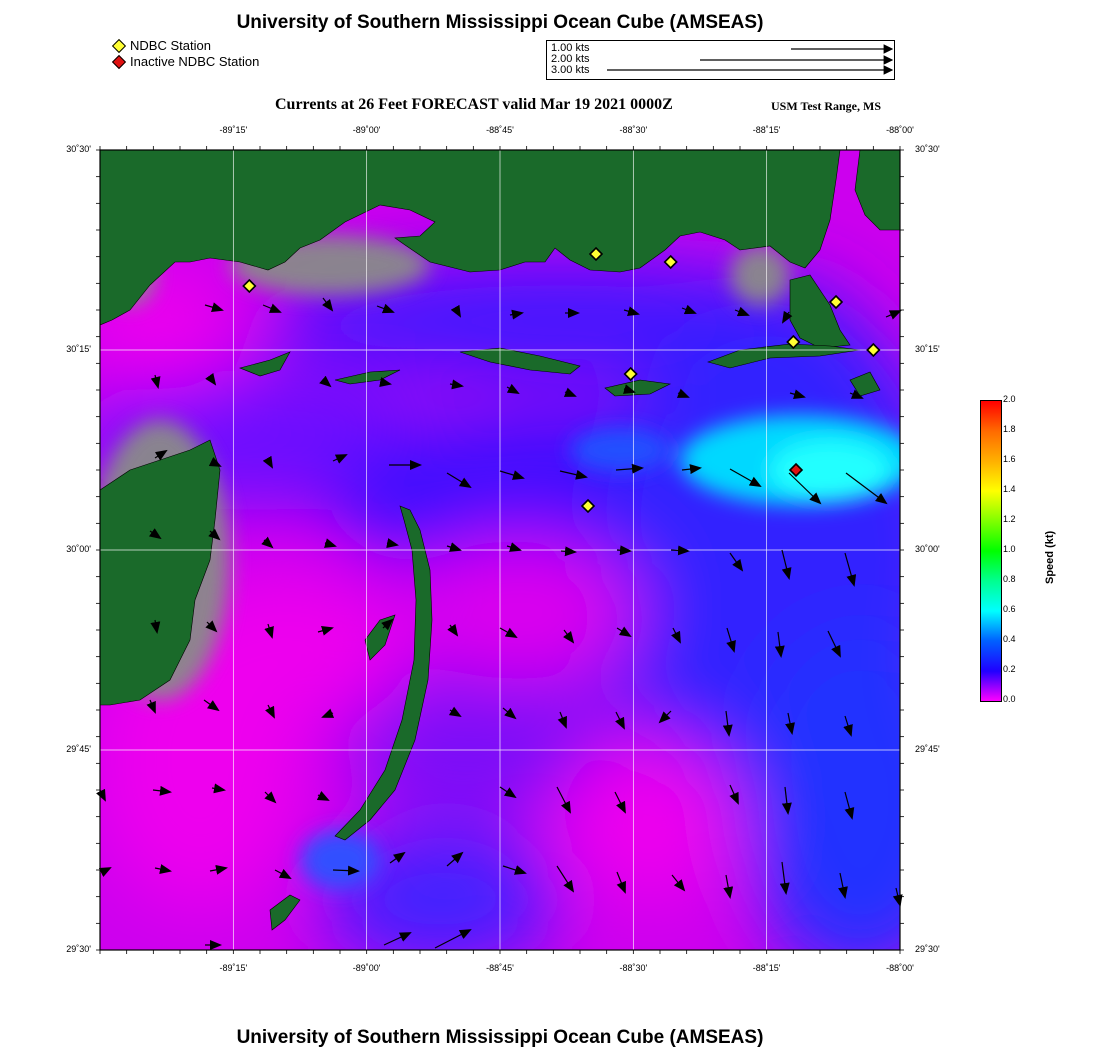  Describe the element at coordinates (1050, 557) in the screenshot. I see `colorbar-label: Speed (kt)` at that location.